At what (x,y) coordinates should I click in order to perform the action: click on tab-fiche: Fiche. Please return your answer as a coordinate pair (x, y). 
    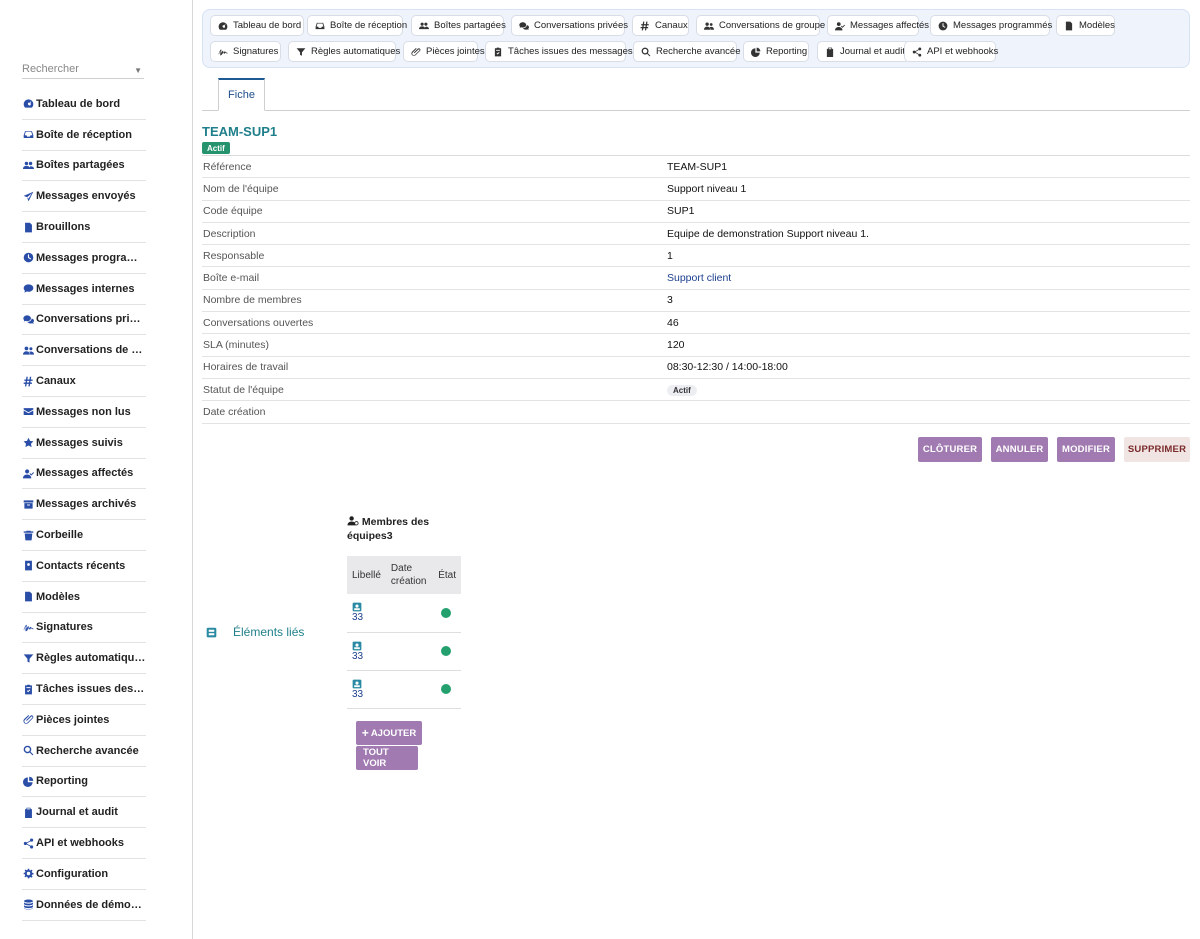
    Looking at the image, I should click on (241, 94).